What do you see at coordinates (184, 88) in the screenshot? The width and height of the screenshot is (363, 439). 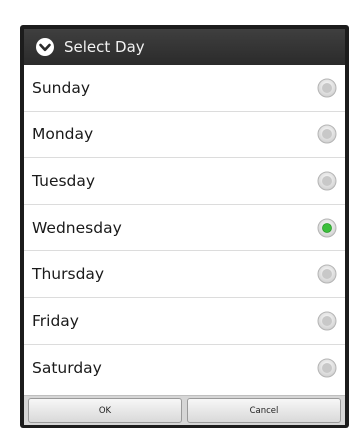 I see `day-option-sunday: Sunday` at bounding box center [184, 88].